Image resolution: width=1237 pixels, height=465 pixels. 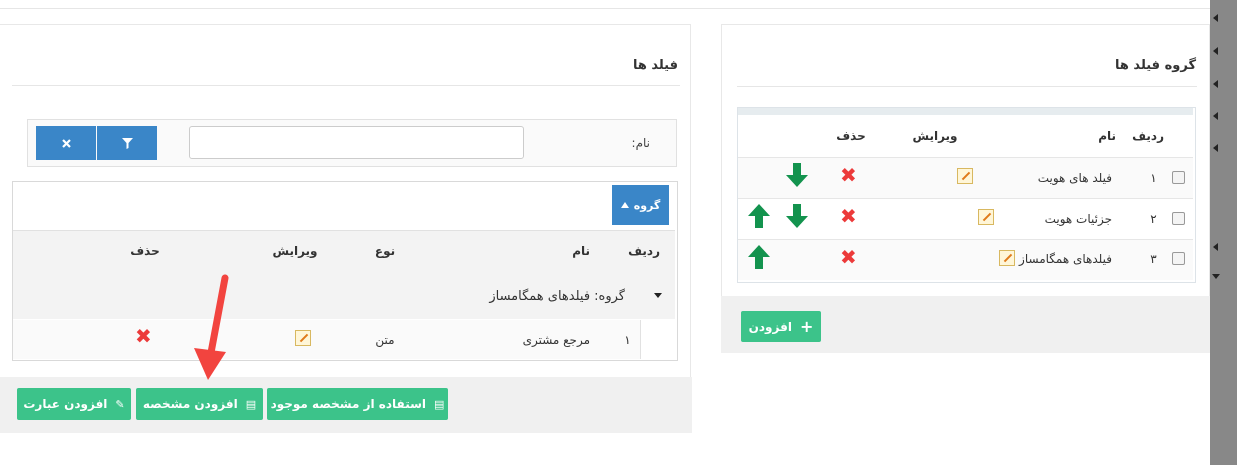 What do you see at coordinates (1065, 259) in the screenshot?
I see `row-name: فیلدهای همگامساز` at bounding box center [1065, 259].